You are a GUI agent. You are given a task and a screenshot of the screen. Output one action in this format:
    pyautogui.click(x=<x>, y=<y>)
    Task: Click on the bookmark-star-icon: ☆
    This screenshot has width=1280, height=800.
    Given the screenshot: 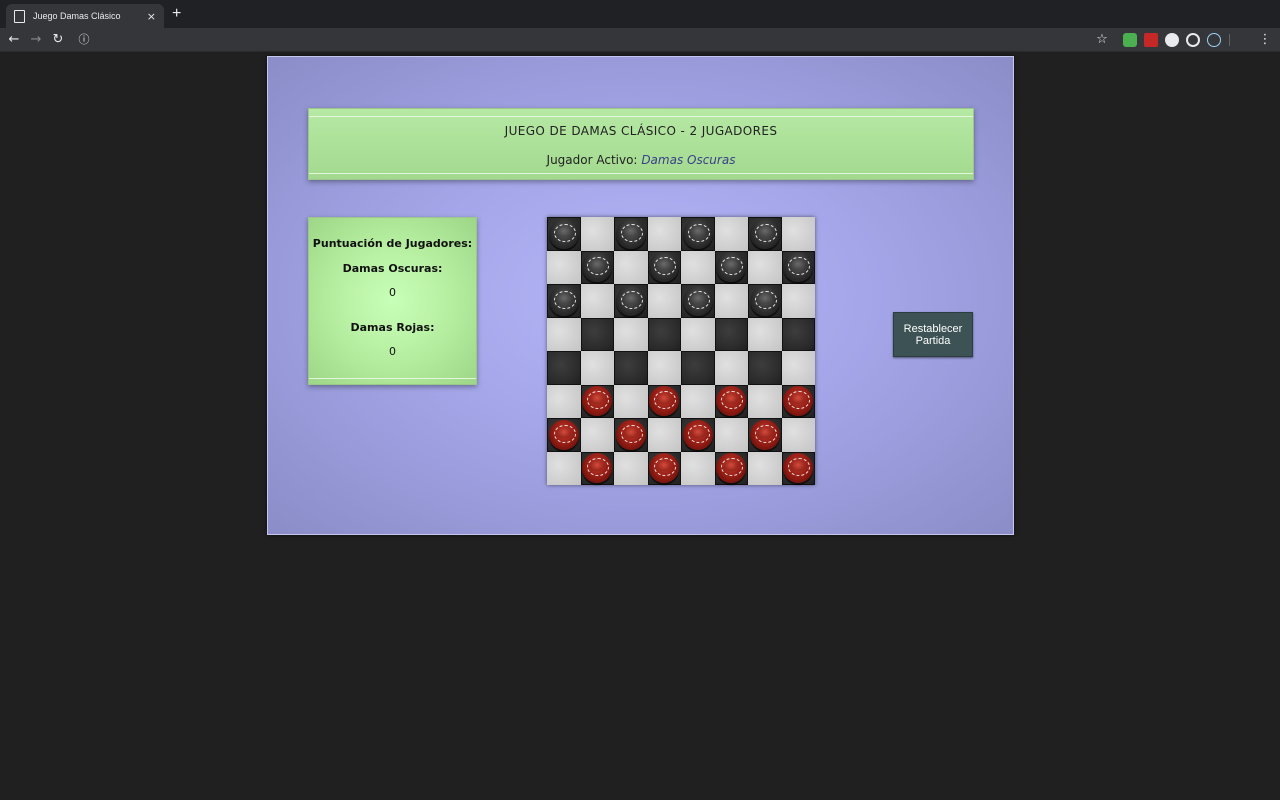 What is the action you would take?
    pyautogui.click(x=1102, y=40)
    